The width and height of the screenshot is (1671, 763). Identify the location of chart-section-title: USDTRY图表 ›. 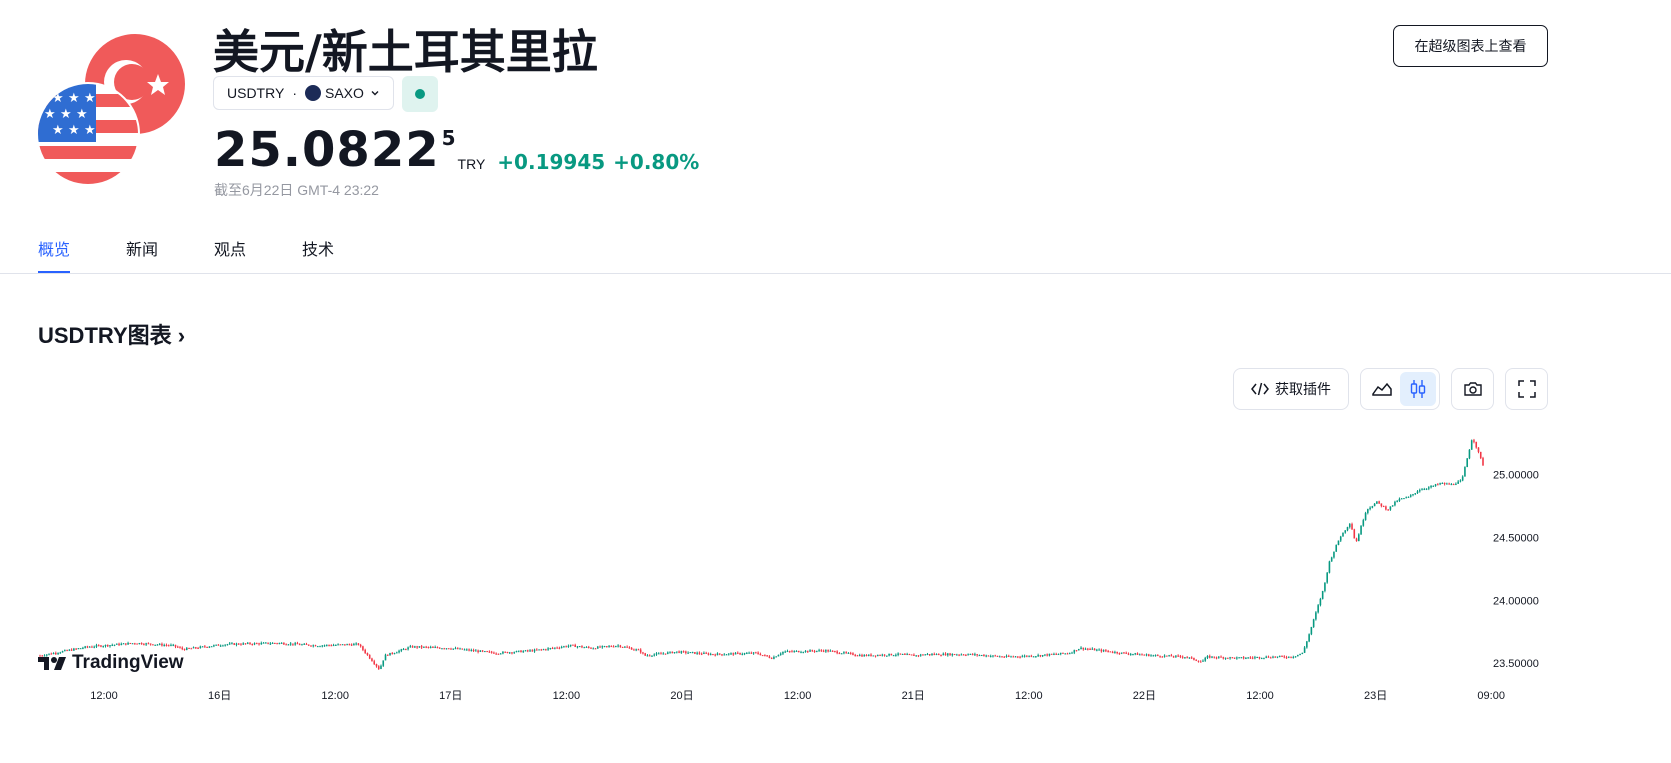
(111, 334).